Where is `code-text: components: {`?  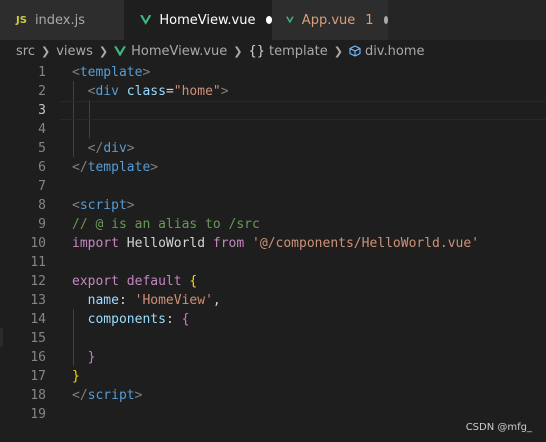
code-text: components: { is located at coordinates (131, 319).